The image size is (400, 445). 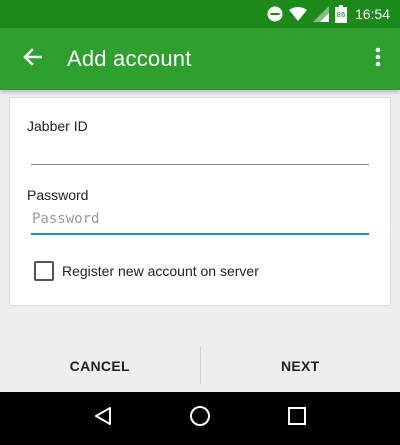 I want to click on next-button: NEXT, so click(x=300, y=366).